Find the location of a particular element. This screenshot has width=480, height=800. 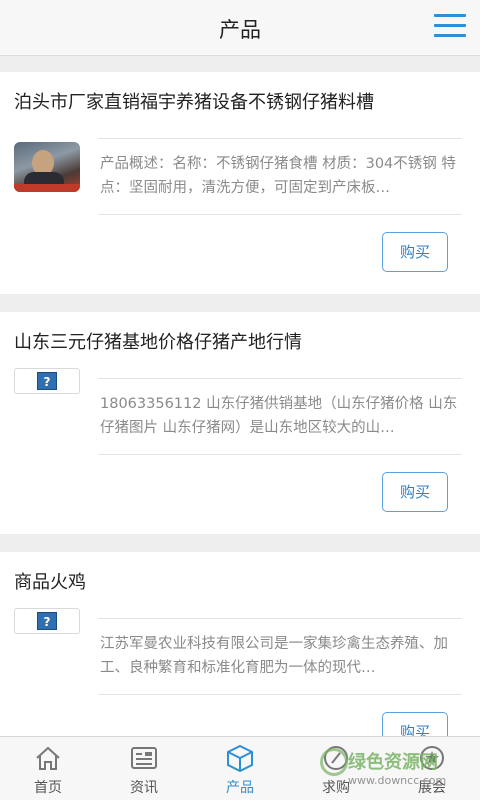

menu-icon is located at coordinates (450, 27).